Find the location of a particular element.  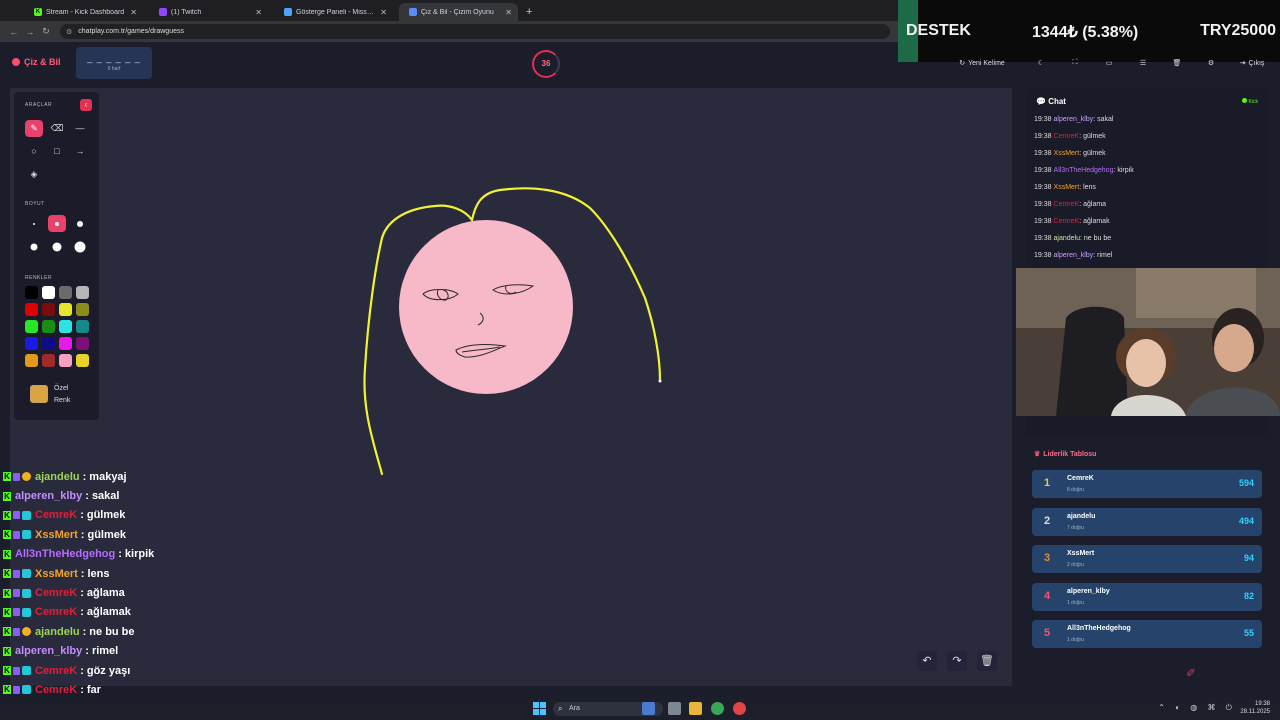

stroke-dot is located at coordinates (660, 381).